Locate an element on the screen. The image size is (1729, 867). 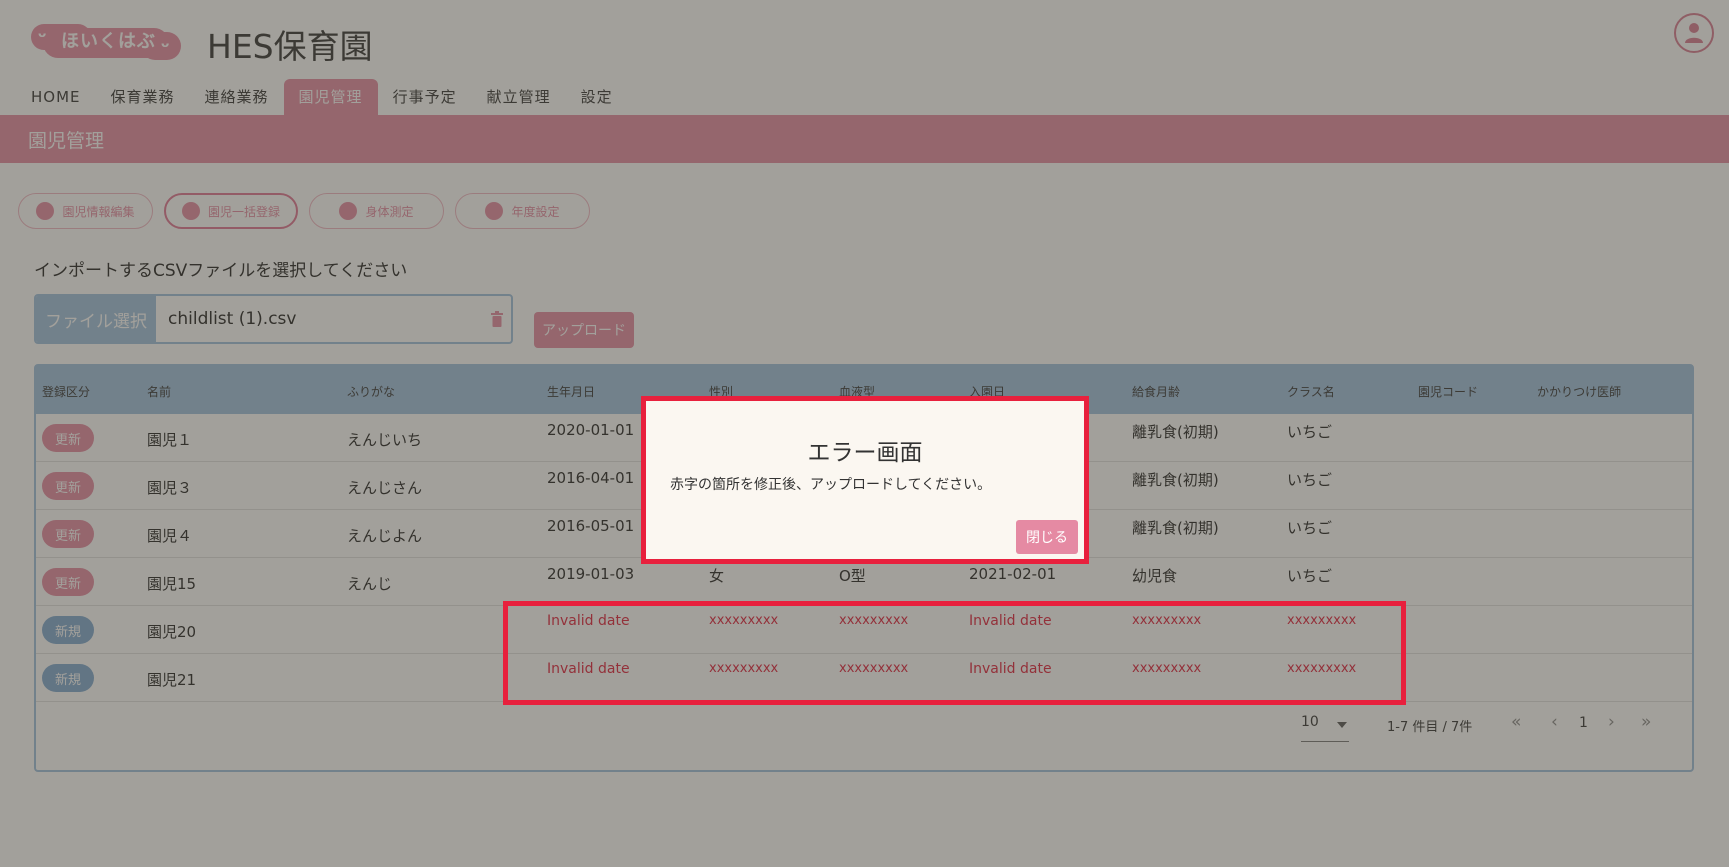
dialog-title: エラー画面 is located at coordinates (865, 453).